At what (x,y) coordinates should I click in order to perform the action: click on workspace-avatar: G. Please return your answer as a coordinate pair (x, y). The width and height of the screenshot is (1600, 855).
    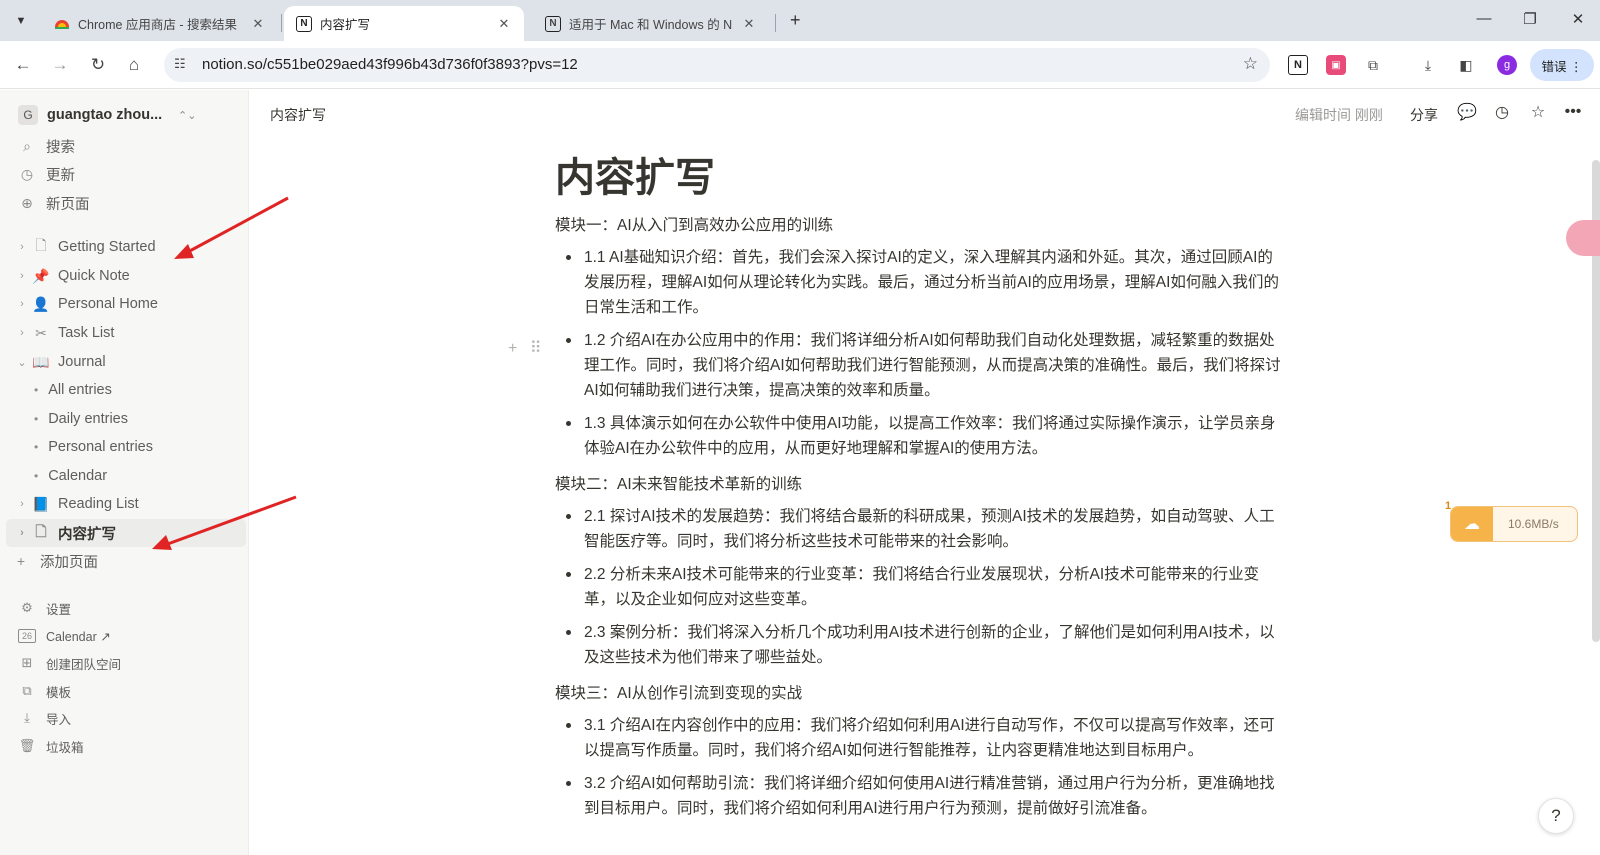
    Looking at the image, I should click on (28, 115).